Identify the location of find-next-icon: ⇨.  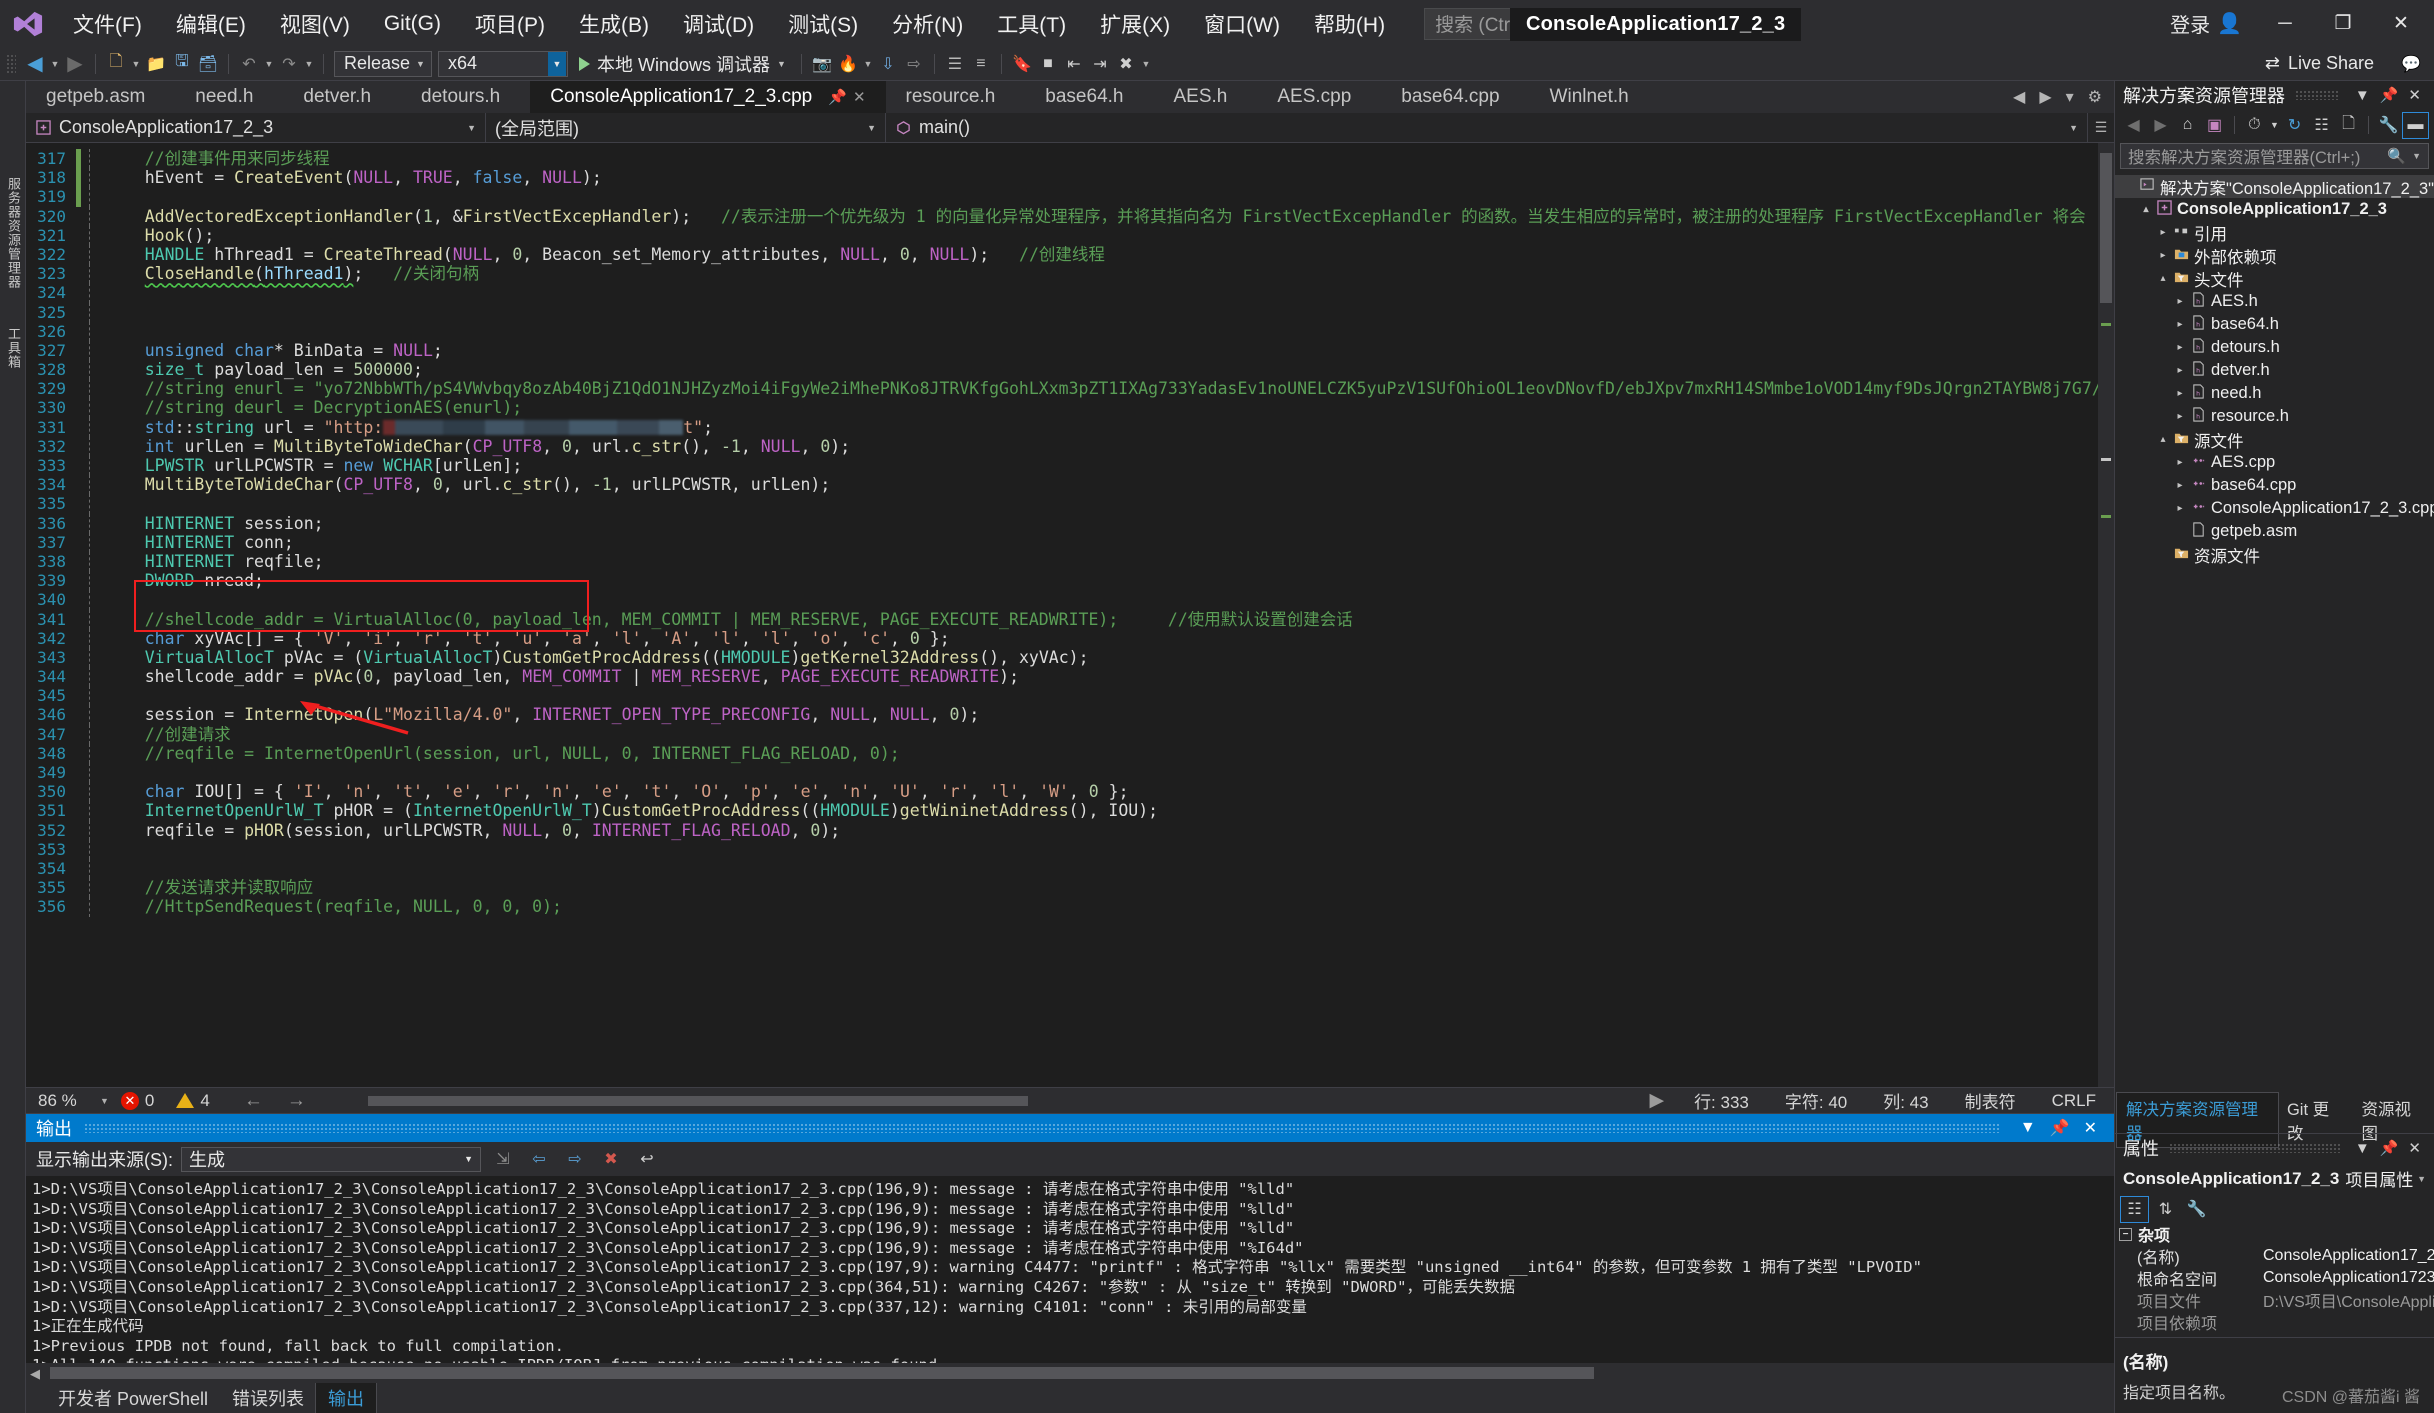
(575, 1159).